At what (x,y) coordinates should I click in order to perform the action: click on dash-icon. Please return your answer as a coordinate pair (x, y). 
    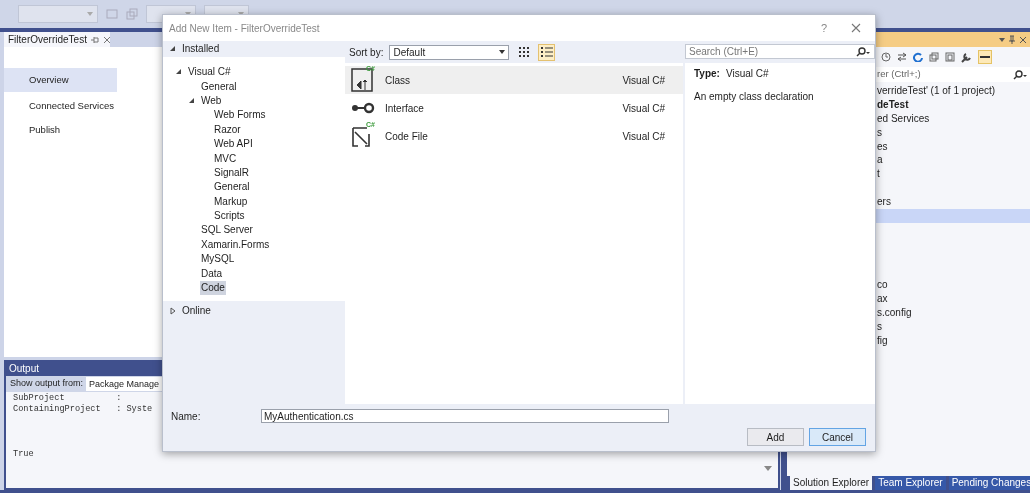
    Looking at the image, I should click on (985, 57).